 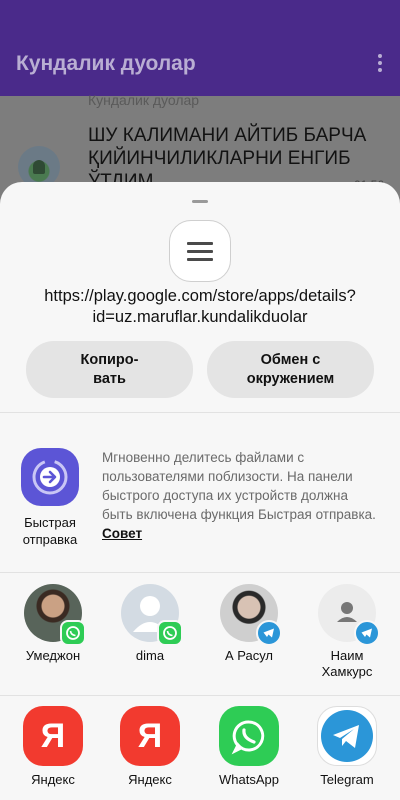 What do you see at coordinates (347, 736) in the screenshot?
I see `telegram-icon` at bounding box center [347, 736].